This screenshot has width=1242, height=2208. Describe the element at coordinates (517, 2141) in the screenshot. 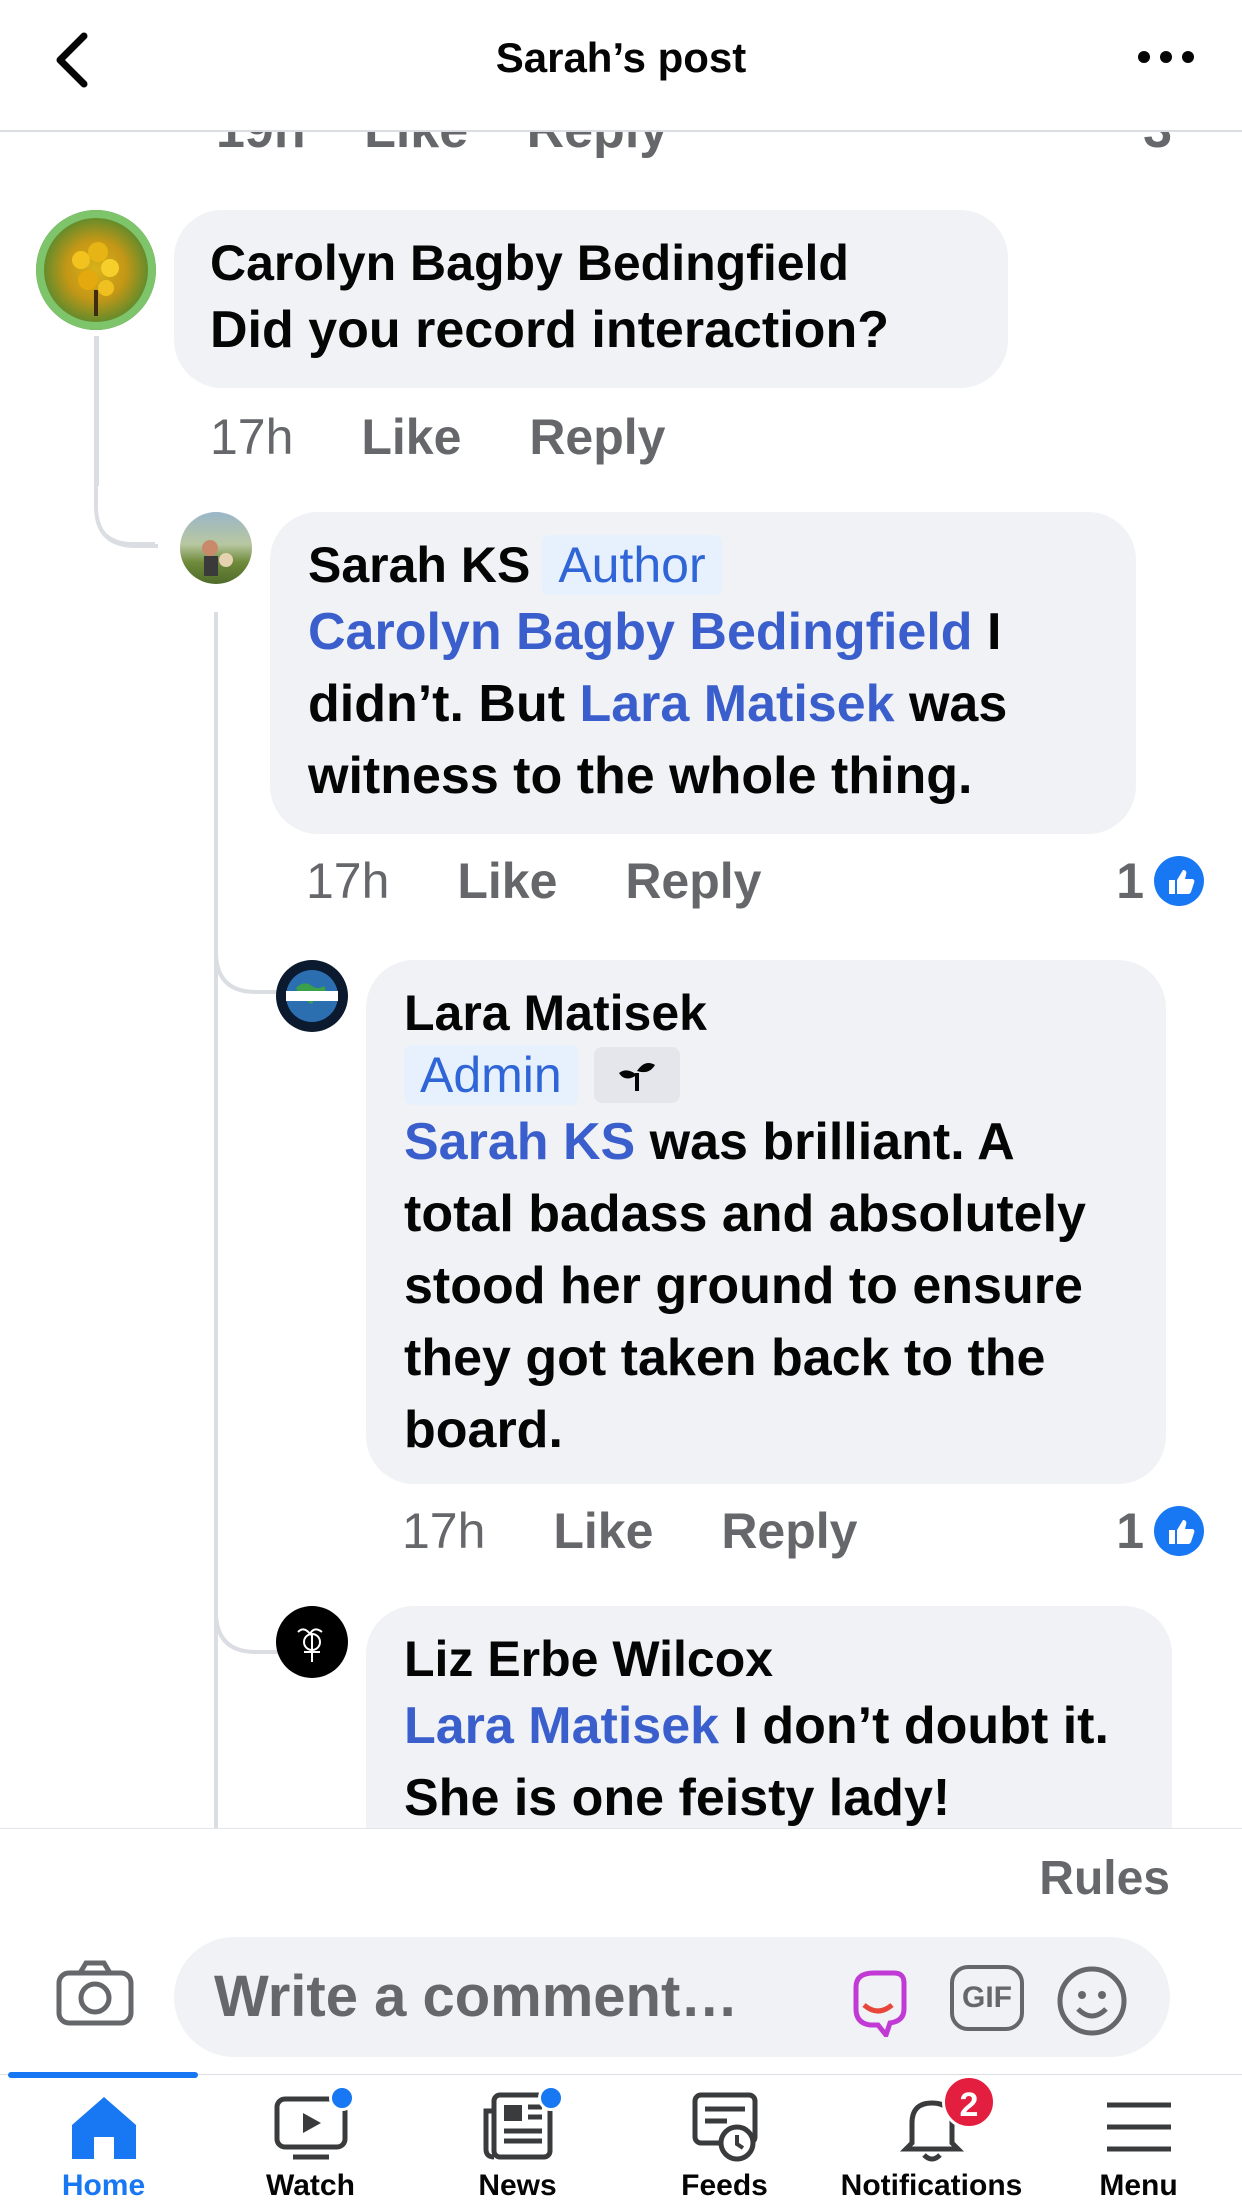

I see `tab-news: News` at that location.